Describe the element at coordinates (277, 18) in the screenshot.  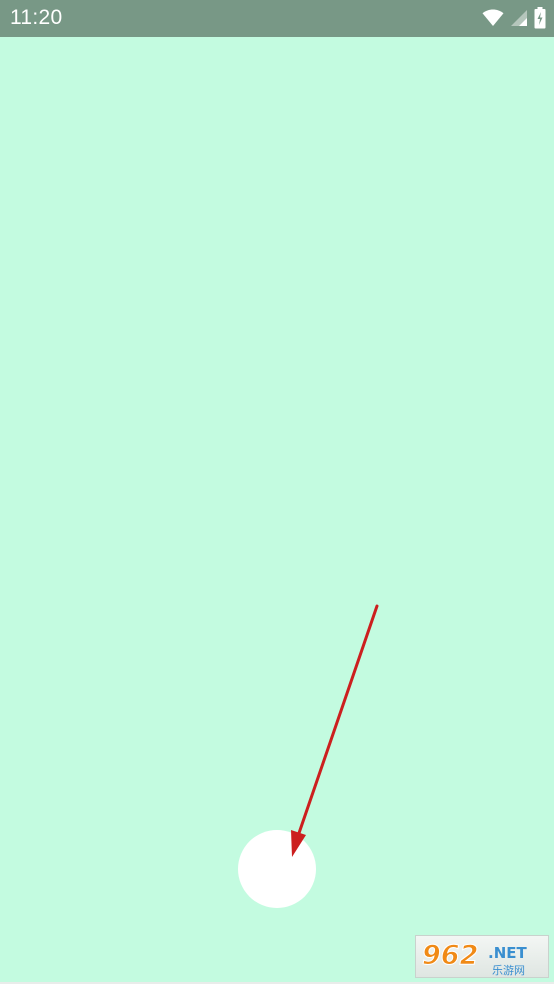
I see `status-bar: 11:20` at that location.